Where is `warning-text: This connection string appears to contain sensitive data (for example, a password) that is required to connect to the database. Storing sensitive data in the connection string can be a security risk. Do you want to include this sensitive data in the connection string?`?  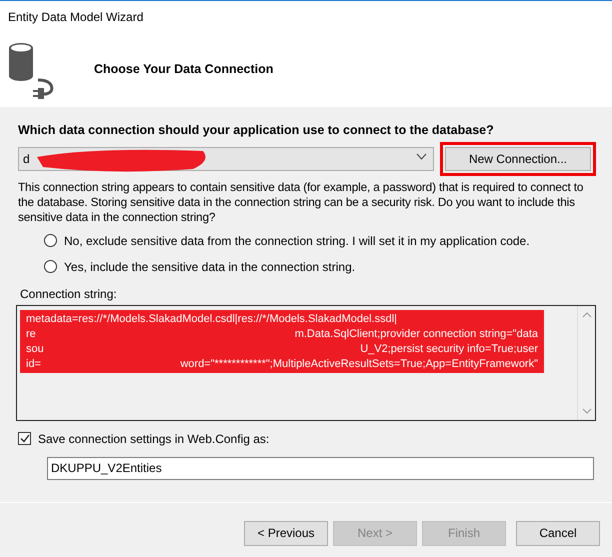
warning-text: This connection string appears to contain sensitive data (for example, a password) that is required to connect to the database. Storing sensitive data in the connection string can be a security risk. Do you want to include this sensitive data in the connection string? is located at coordinates (301, 202).